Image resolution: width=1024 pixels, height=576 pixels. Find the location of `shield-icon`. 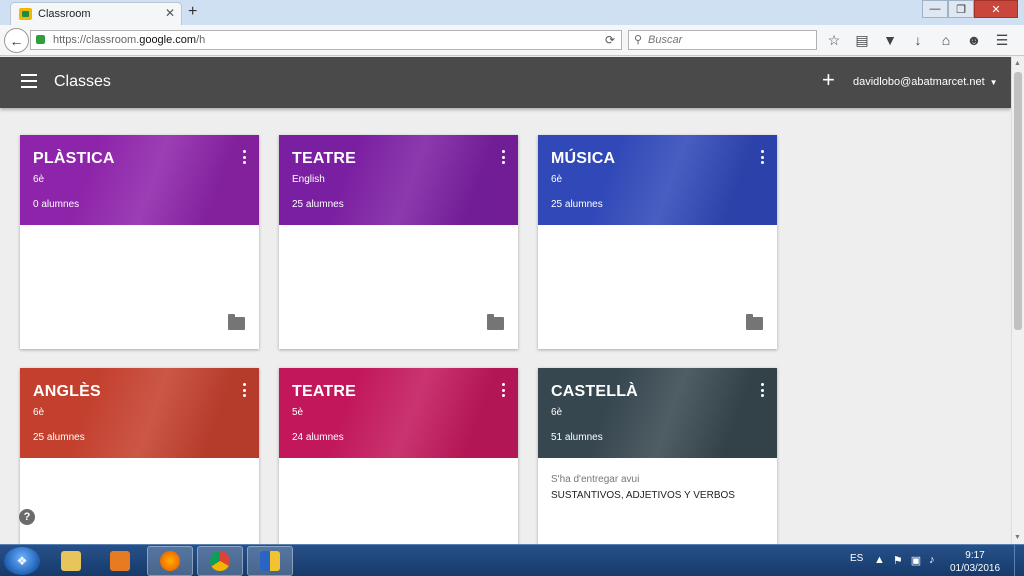

shield-icon is located at coordinates (270, 561).